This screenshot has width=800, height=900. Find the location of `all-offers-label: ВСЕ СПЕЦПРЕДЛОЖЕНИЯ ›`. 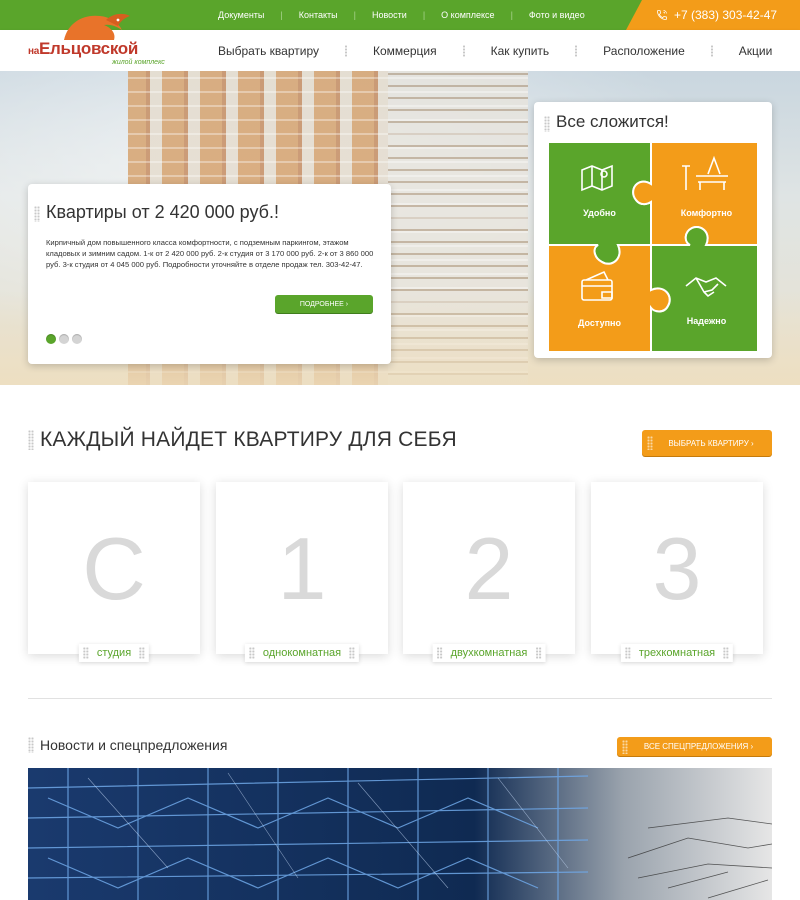

all-offers-label: ВСЕ СПЕЦПРЕДЛОЖЕНИЯ › is located at coordinates (698, 746).